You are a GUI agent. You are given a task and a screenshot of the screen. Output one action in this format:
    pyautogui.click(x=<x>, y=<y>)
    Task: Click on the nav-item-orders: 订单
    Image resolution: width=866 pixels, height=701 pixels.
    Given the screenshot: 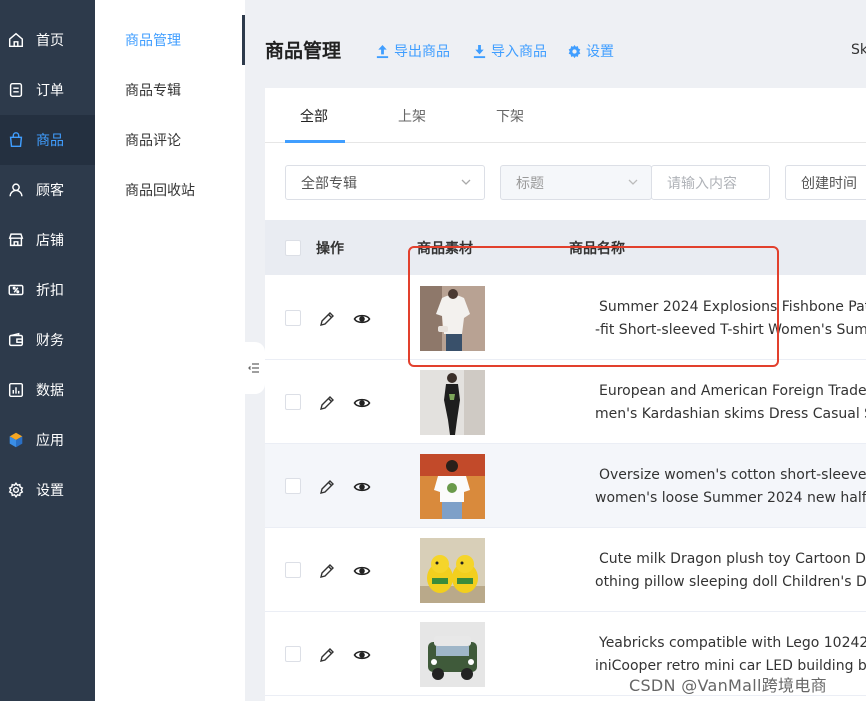 What is the action you would take?
    pyautogui.click(x=47, y=90)
    